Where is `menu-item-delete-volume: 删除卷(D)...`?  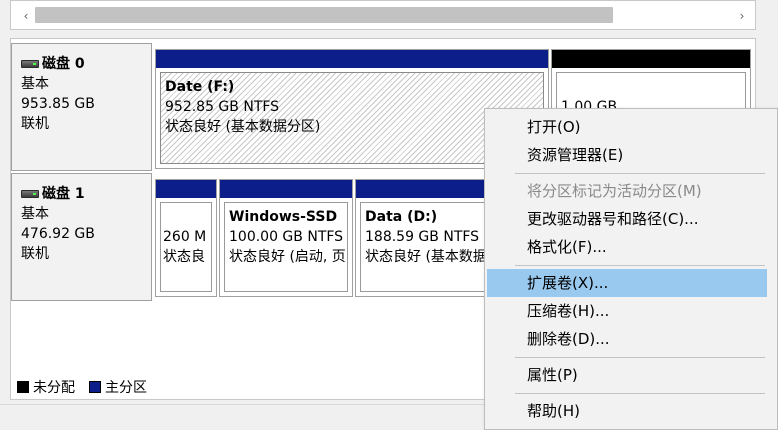
menu-item-delete-volume: 删除卷(D)... is located at coordinates (627, 339).